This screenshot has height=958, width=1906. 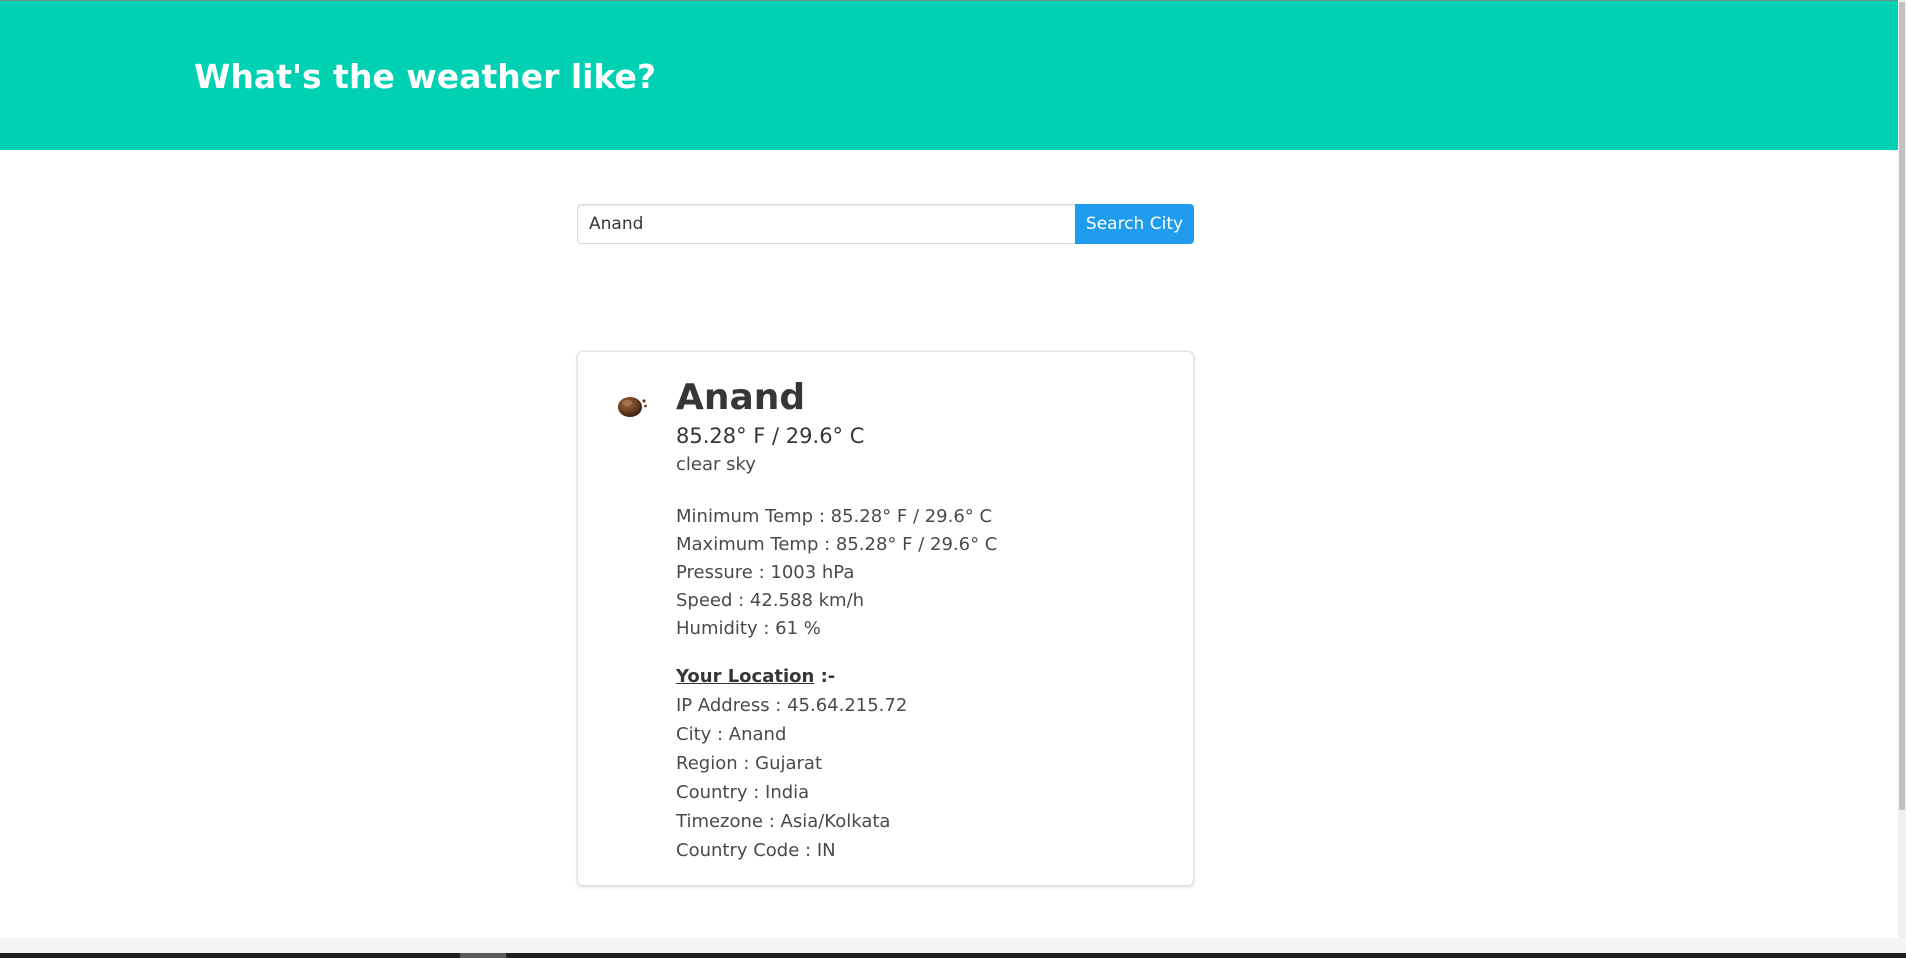 What do you see at coordinates (749, 763) in the screenshot?
I see `location-region: Region : Gujarat` at bounding box center [749, 763].